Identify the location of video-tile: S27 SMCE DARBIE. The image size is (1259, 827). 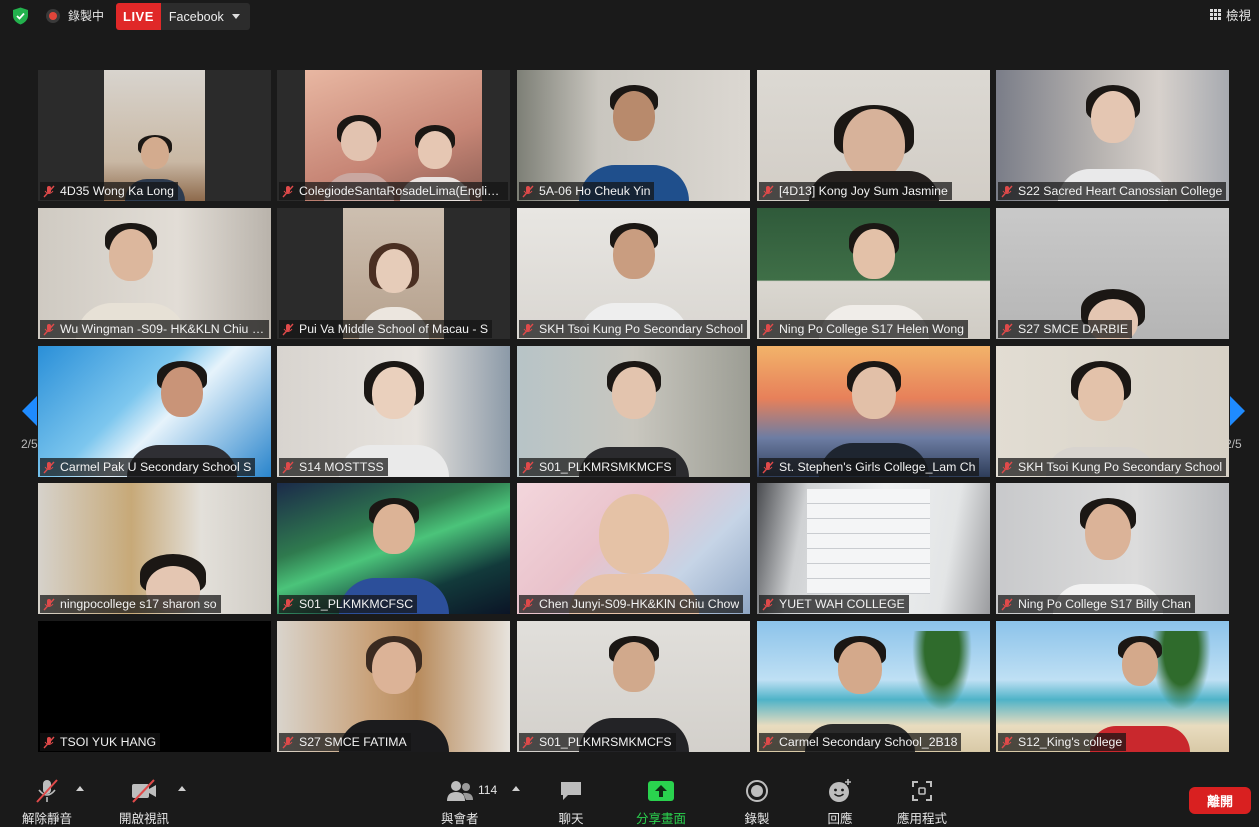
(1112, 273).